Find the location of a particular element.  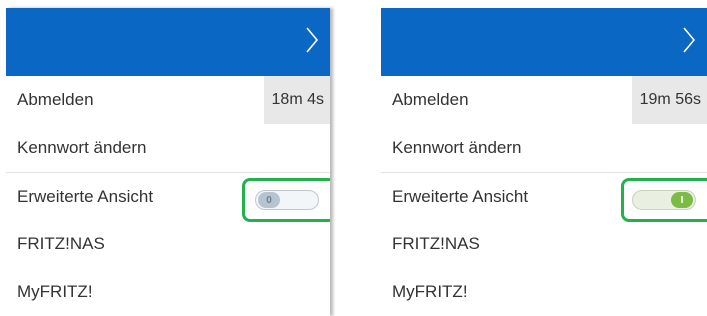

toggle-highlight: 0 is located at coordinates (286, 200).